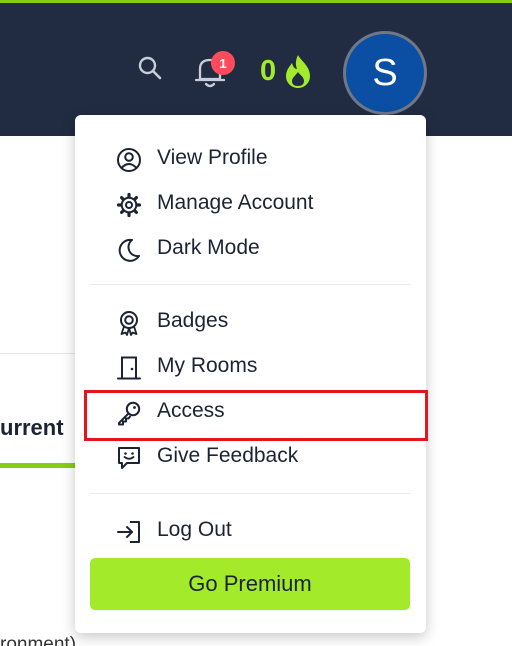 This screenshot has height=646, width=512. Describe the element at coordinates (129, 458) in the screenshot. I see `feedback-icon` at that location.